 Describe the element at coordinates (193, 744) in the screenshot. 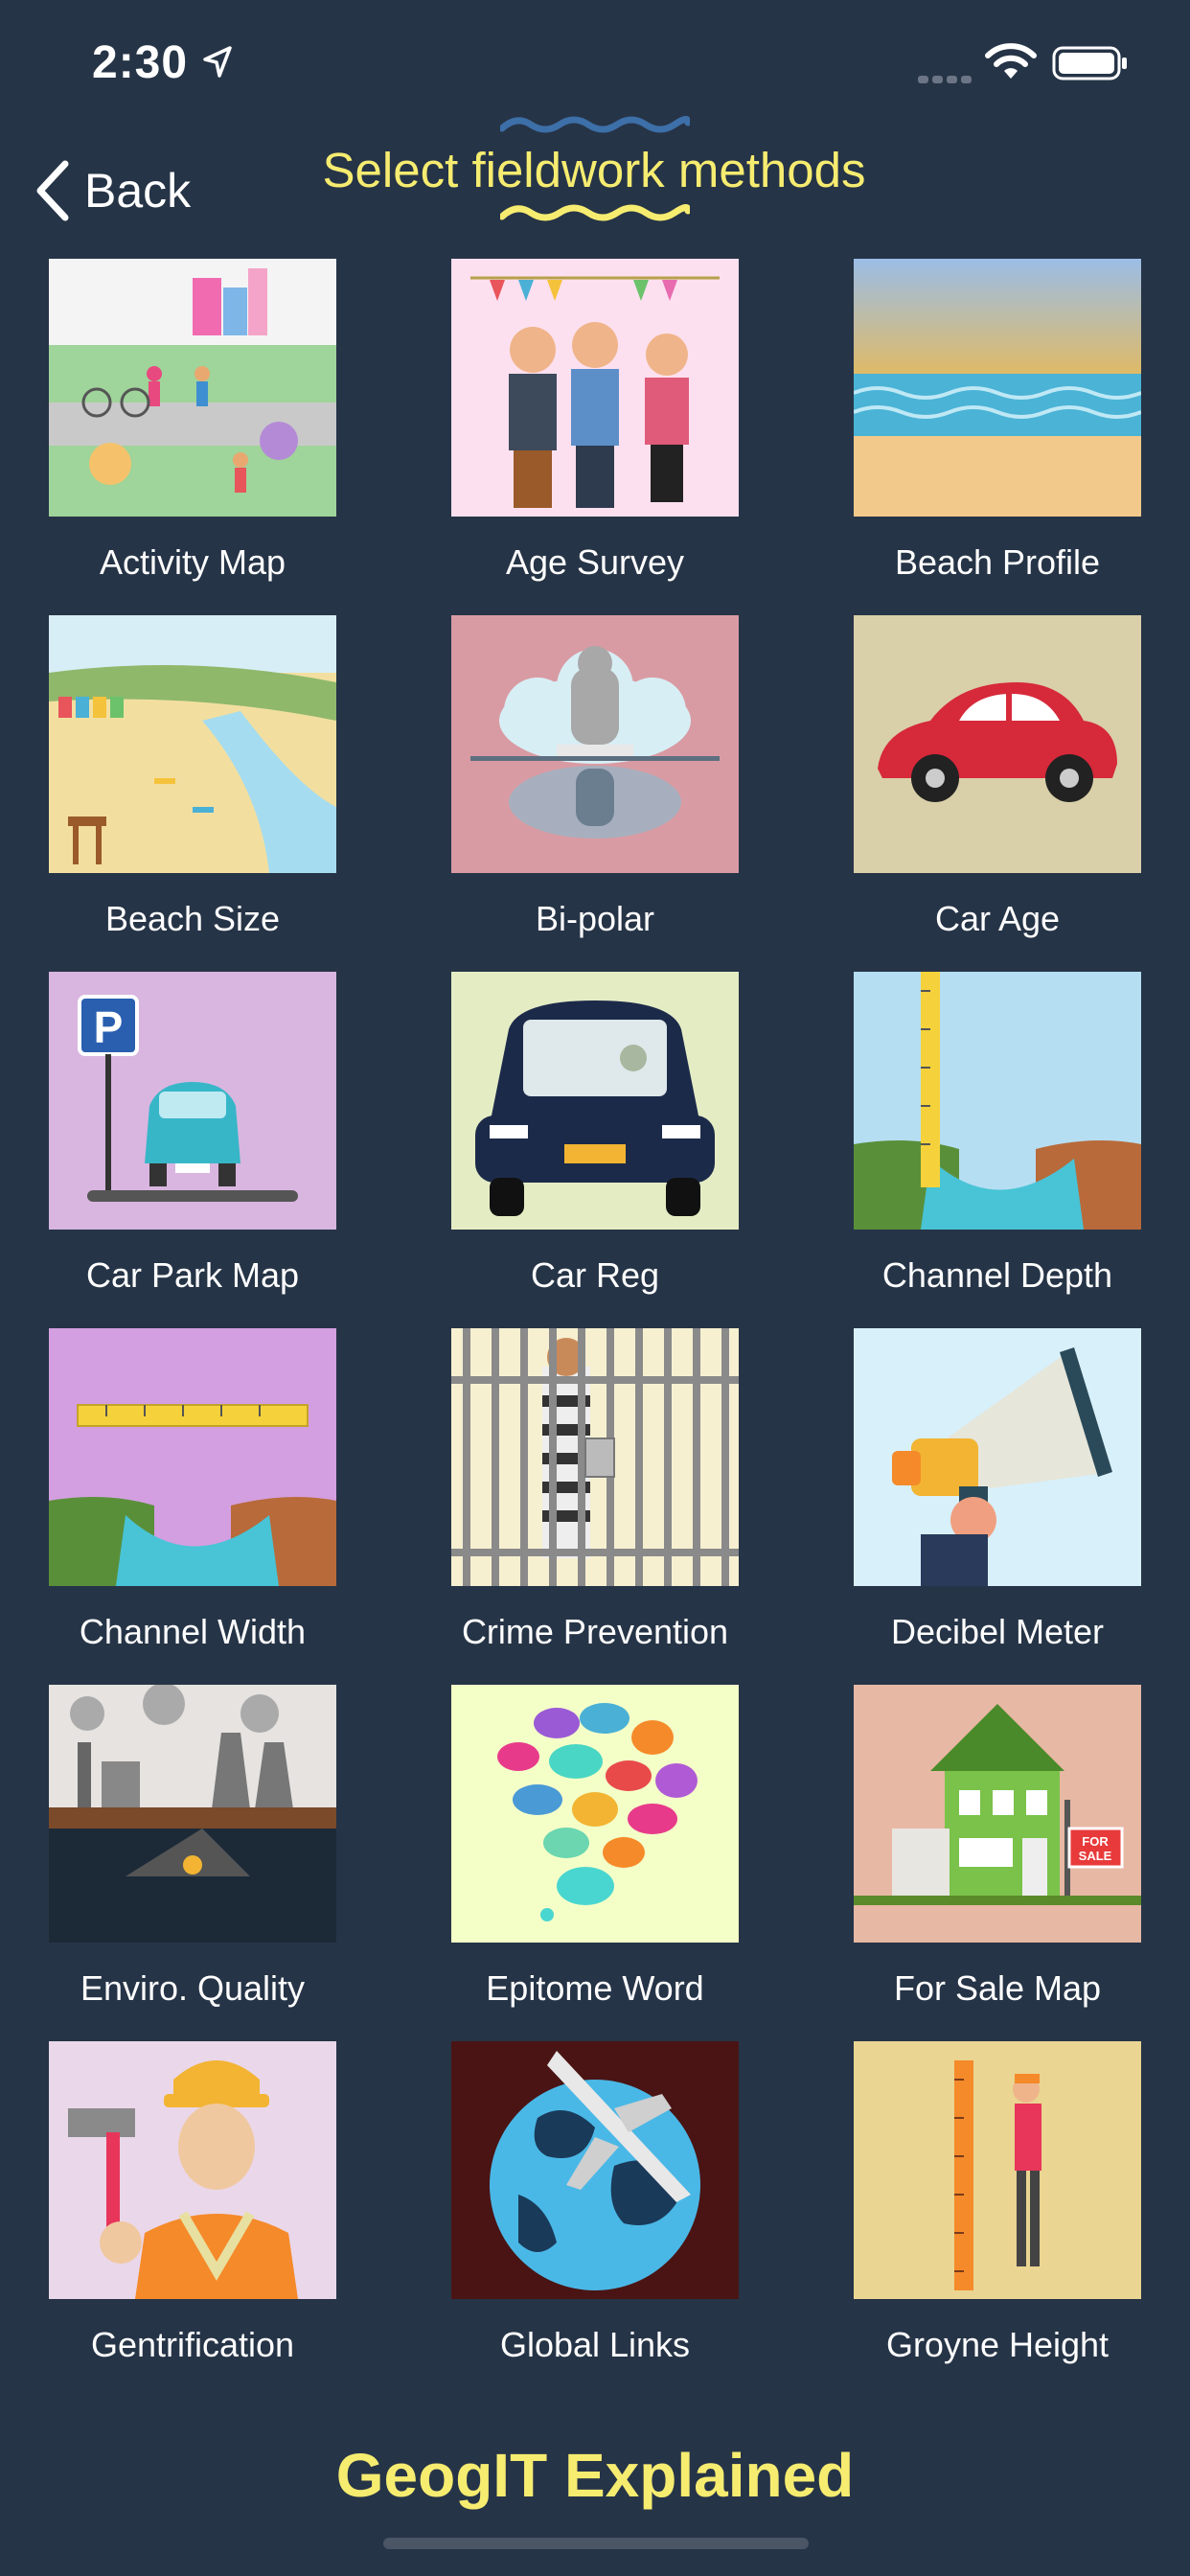

I see `beach-size-thumbnail` at that location.